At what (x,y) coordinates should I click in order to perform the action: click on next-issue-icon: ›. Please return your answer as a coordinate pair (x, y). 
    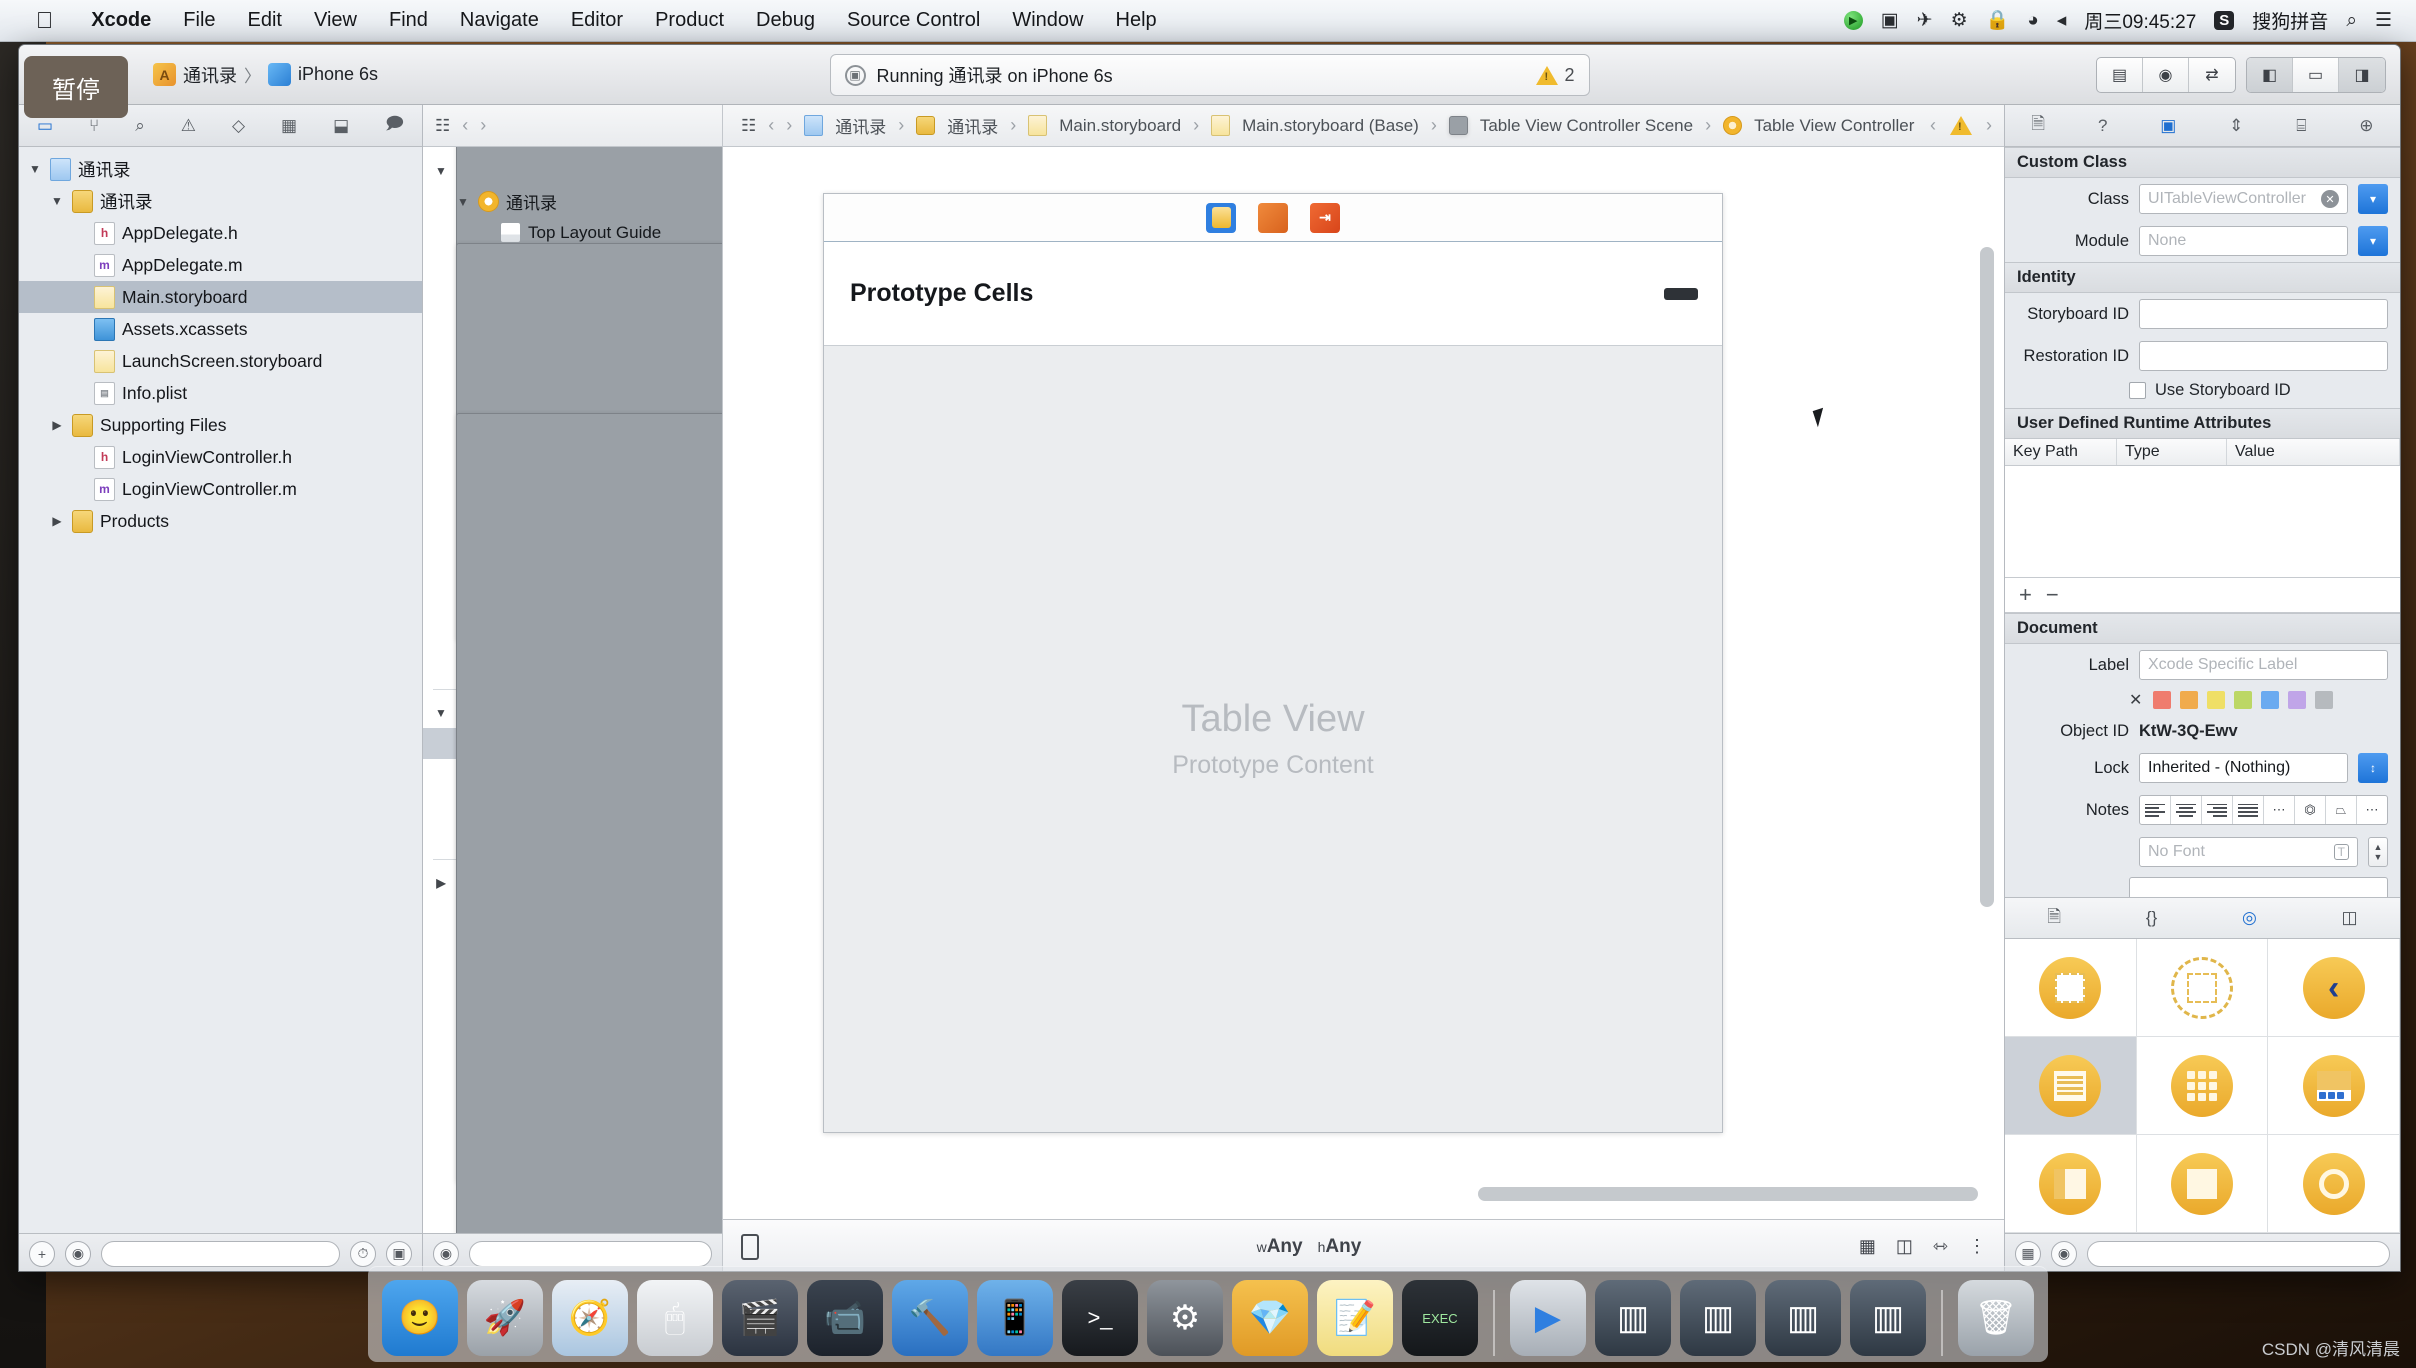
    Looking at the image, I should click on (1989, 125).